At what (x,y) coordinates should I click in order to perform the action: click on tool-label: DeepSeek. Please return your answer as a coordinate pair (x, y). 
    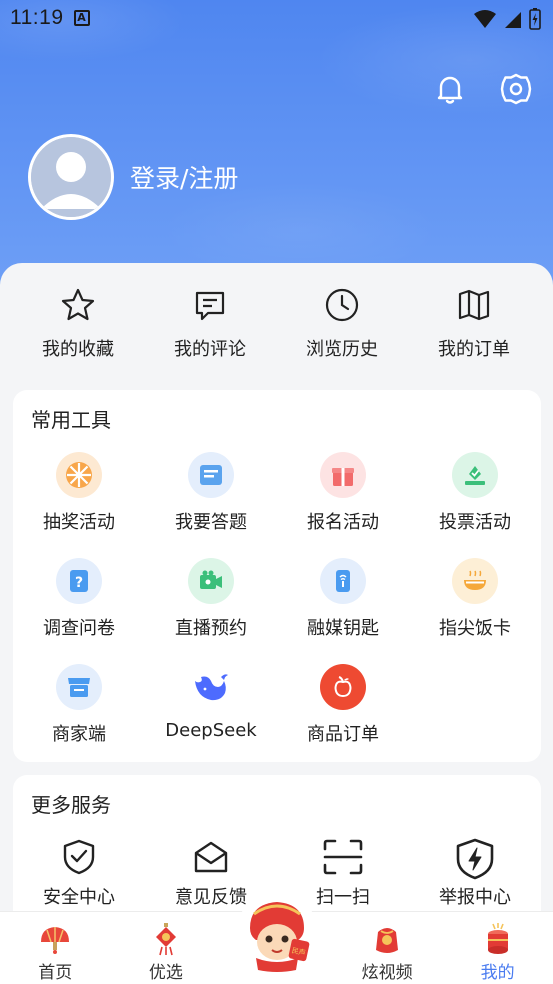
    Looking at the image, I should click on (211, 730).